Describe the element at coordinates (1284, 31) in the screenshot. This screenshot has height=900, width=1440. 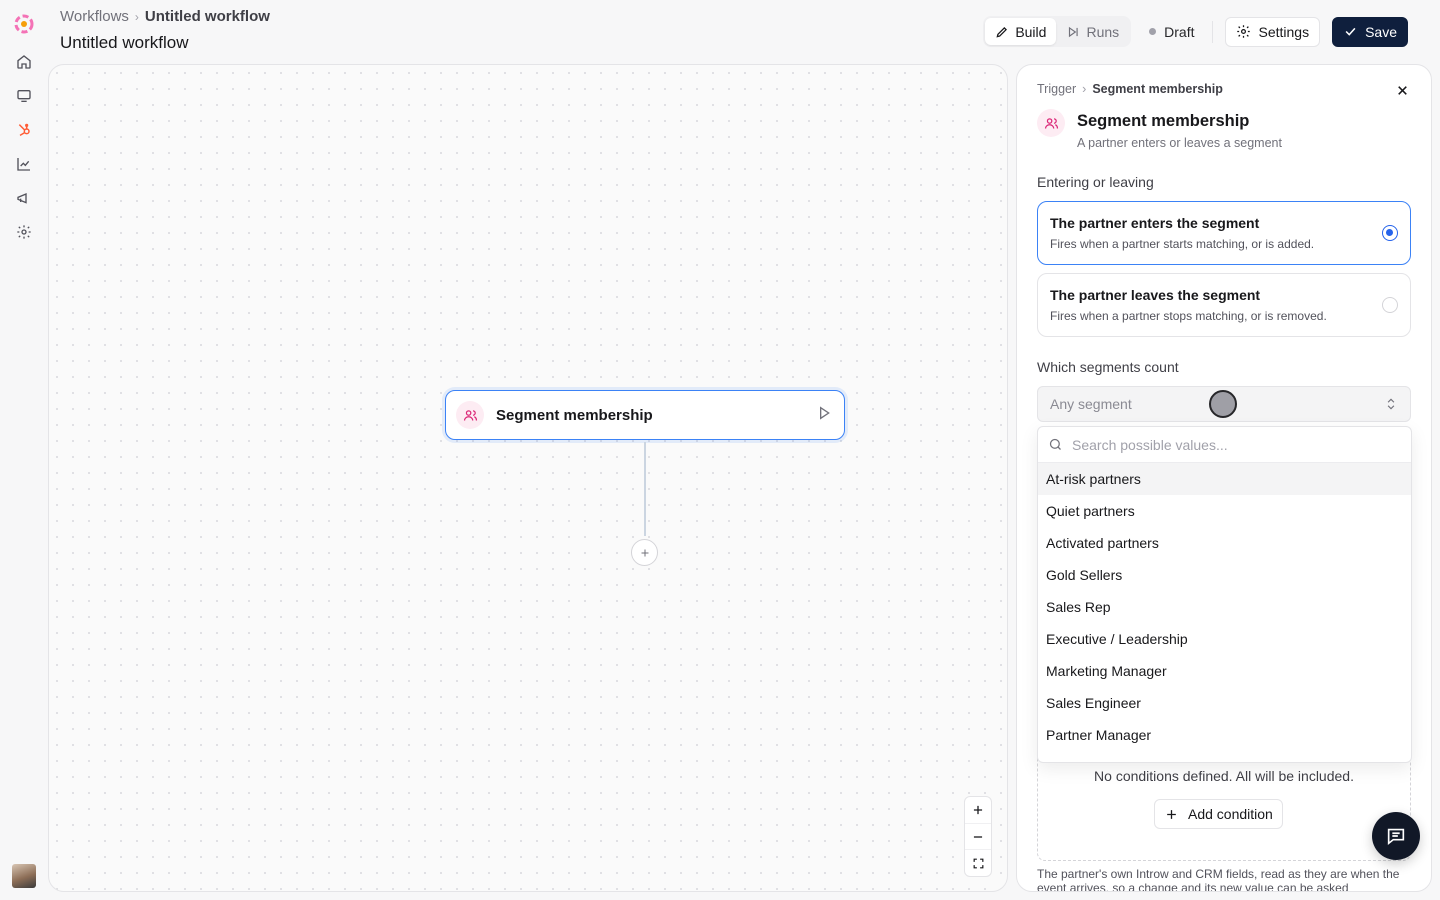
I see `settings-label: Settings` at that location.